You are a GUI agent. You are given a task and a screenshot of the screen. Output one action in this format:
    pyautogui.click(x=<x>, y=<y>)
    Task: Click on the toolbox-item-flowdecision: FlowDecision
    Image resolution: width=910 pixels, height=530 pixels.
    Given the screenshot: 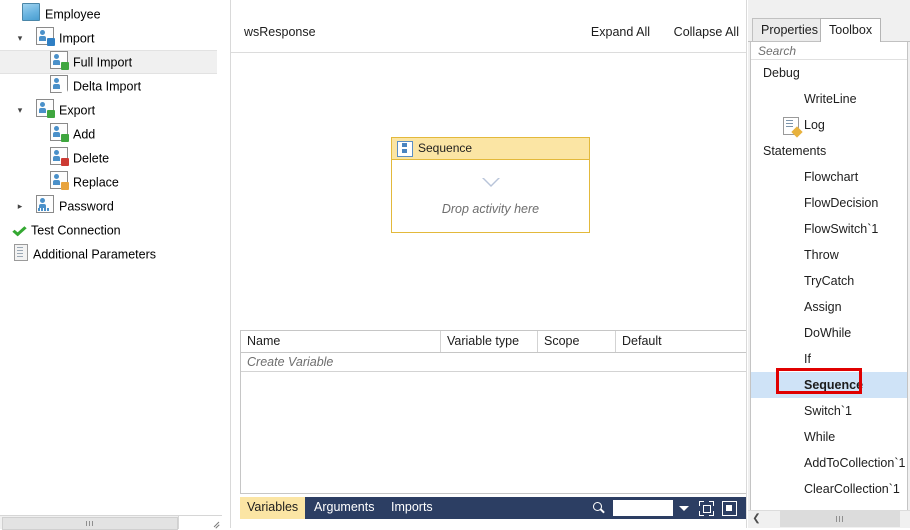 What is the action you would take?
    pyautogui.click(x=829, y=203)
    